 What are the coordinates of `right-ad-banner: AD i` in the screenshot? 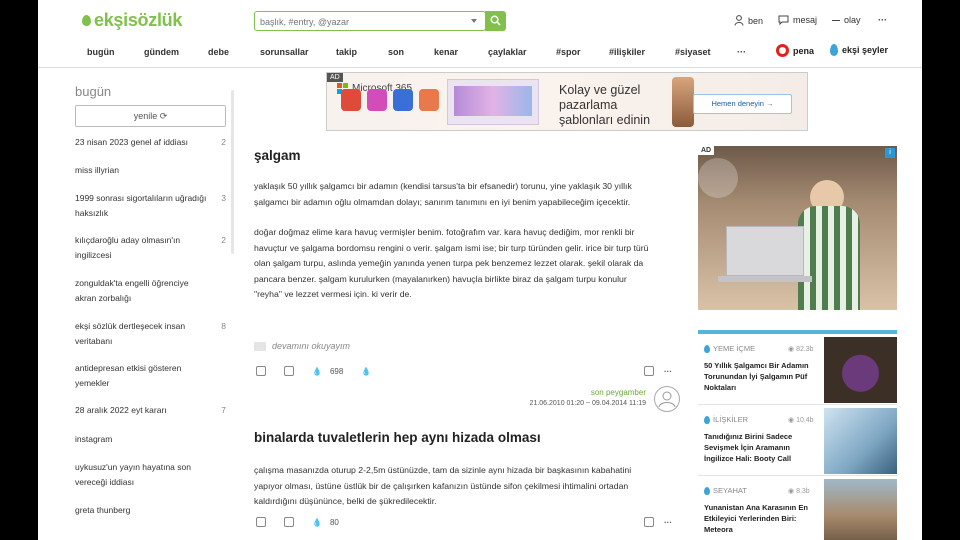 It's located at (797, 228).